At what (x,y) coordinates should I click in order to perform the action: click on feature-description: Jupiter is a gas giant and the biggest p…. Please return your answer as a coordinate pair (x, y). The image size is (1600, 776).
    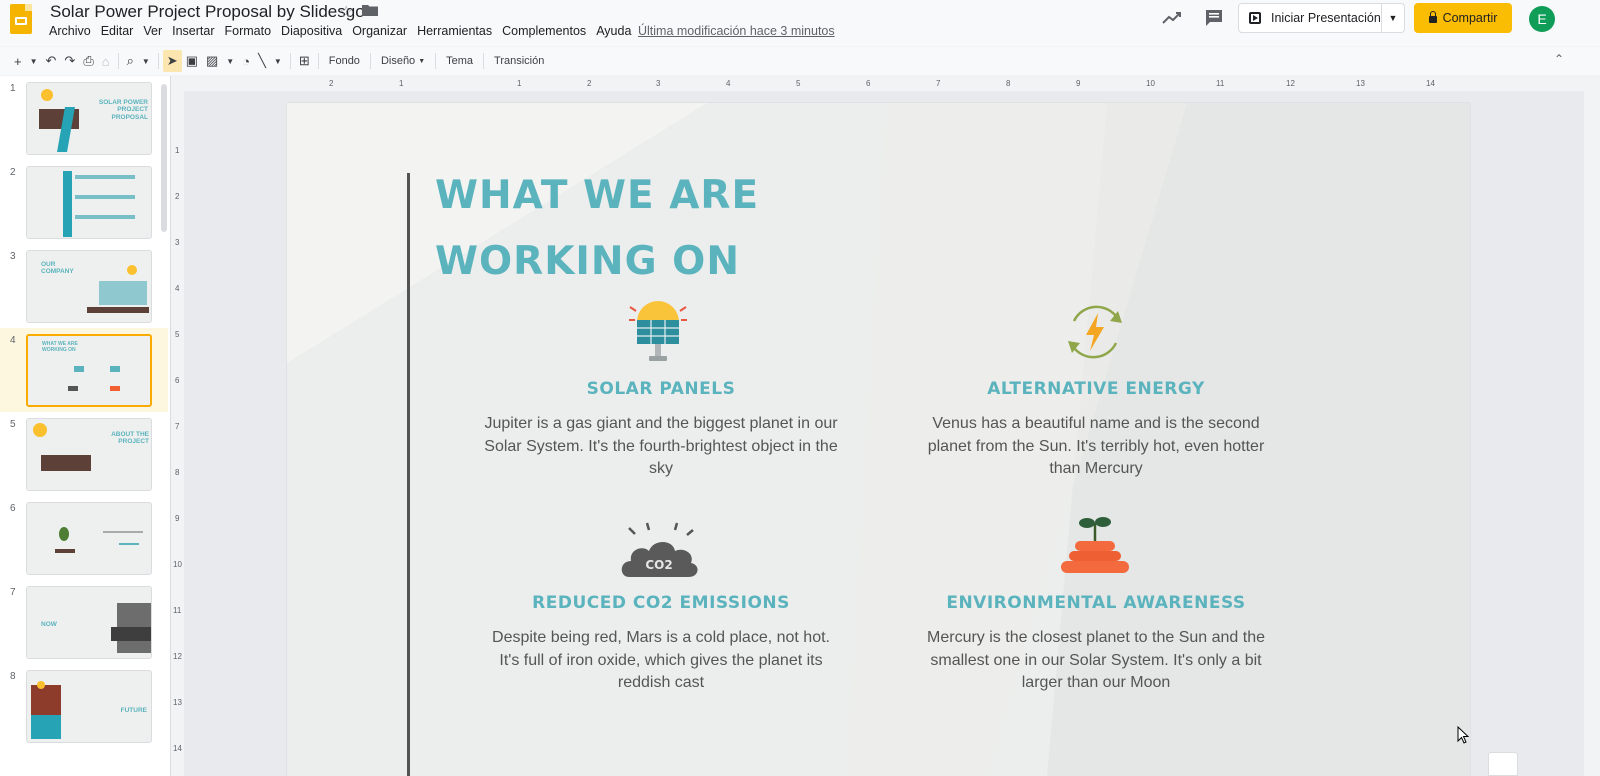
    Looking at the image, I should click on (661, 447).